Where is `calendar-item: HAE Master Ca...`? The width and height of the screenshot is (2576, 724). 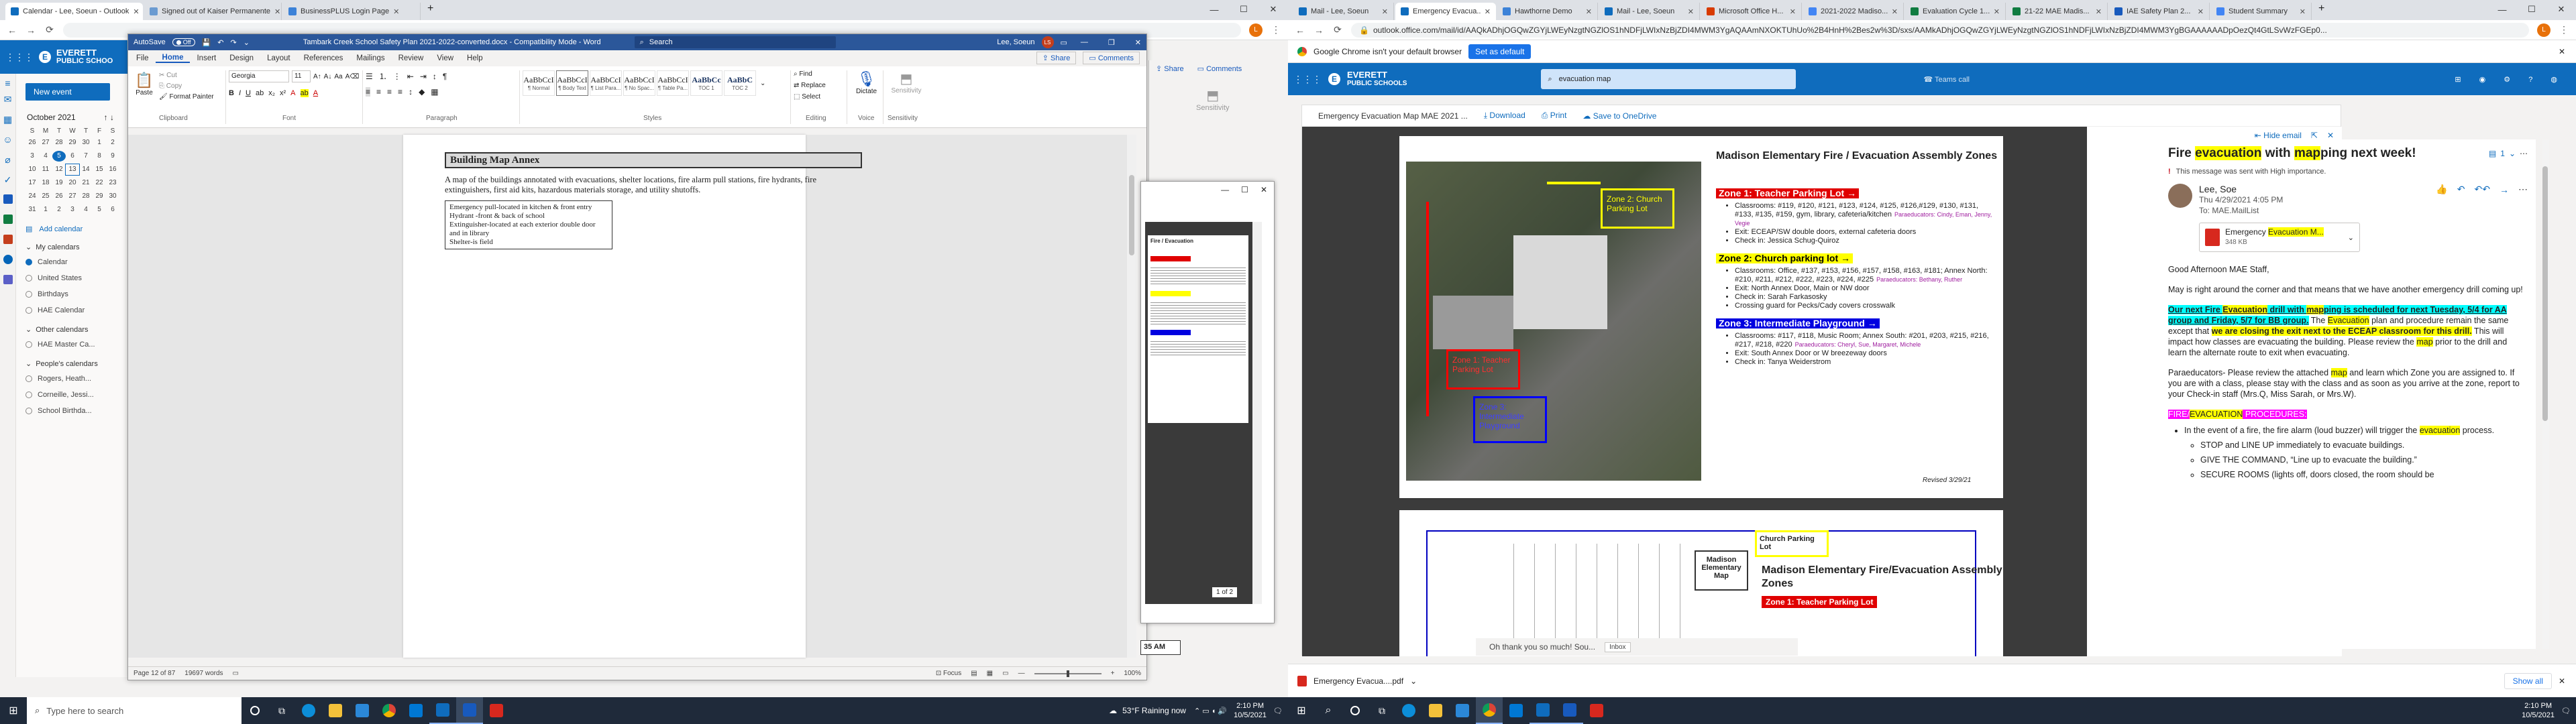
calendar-item: HAE Master Ca... is located at coordinates (76, 345).